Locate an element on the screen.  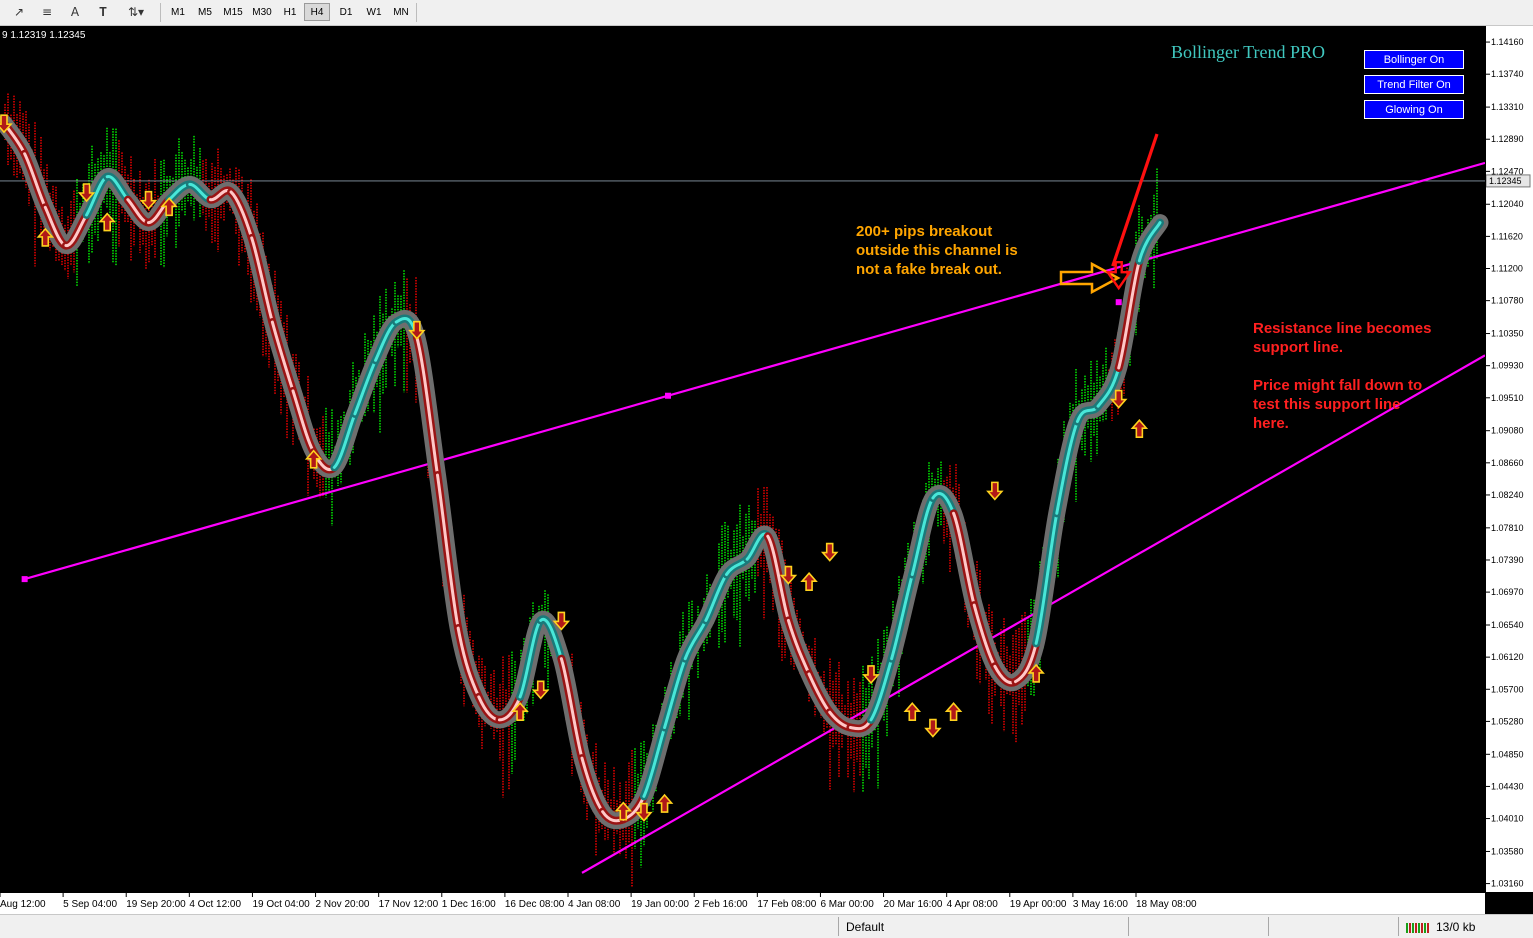
price-tick-label: 1.09930 is located at coordinates (1507, 366).